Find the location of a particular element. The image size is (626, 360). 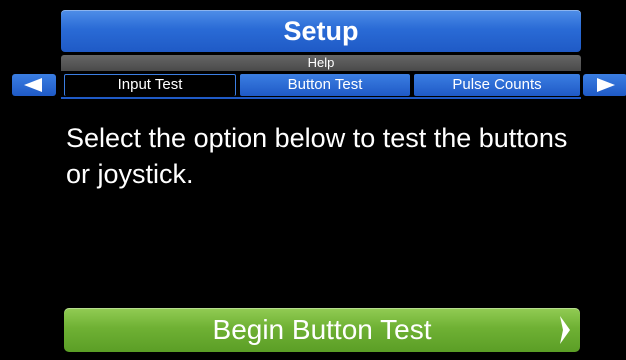

tab-input-test: Input Test is located at coordinates (150, 85).